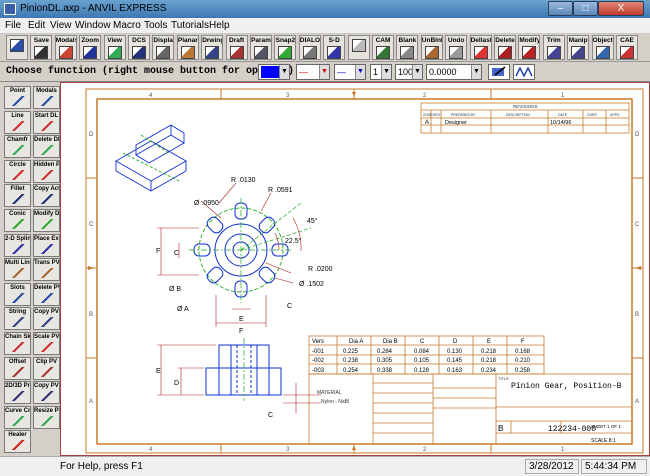 Image resolution: width=650 pixels, height=476 pixels. What do you see at coordinates (127, 25) in the screenshot?
I see `menu-macro: Macro` at bounding box center [127, 25].